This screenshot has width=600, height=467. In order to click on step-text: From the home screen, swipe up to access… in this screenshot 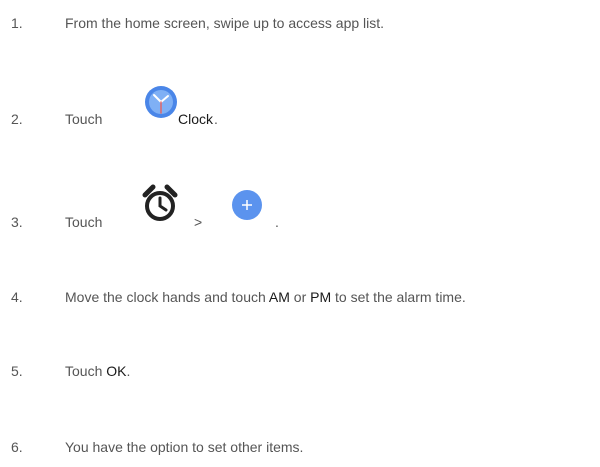, I will do `click(225, 23)`.